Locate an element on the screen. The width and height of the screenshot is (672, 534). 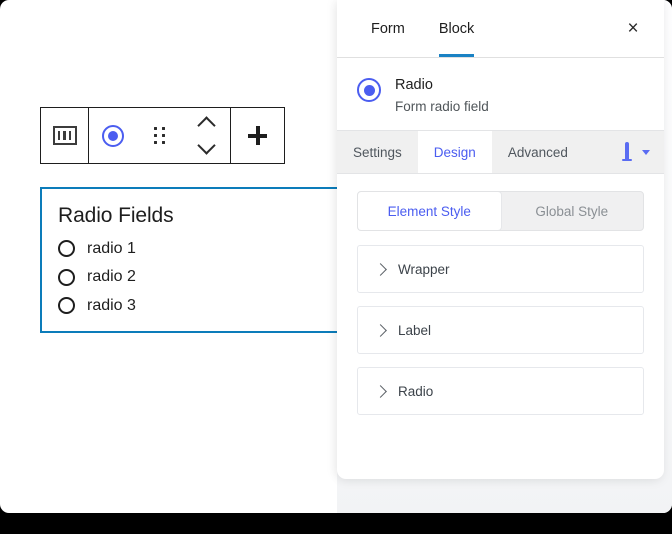
subtab-settings: Settings is located at coordinates (377, 152).